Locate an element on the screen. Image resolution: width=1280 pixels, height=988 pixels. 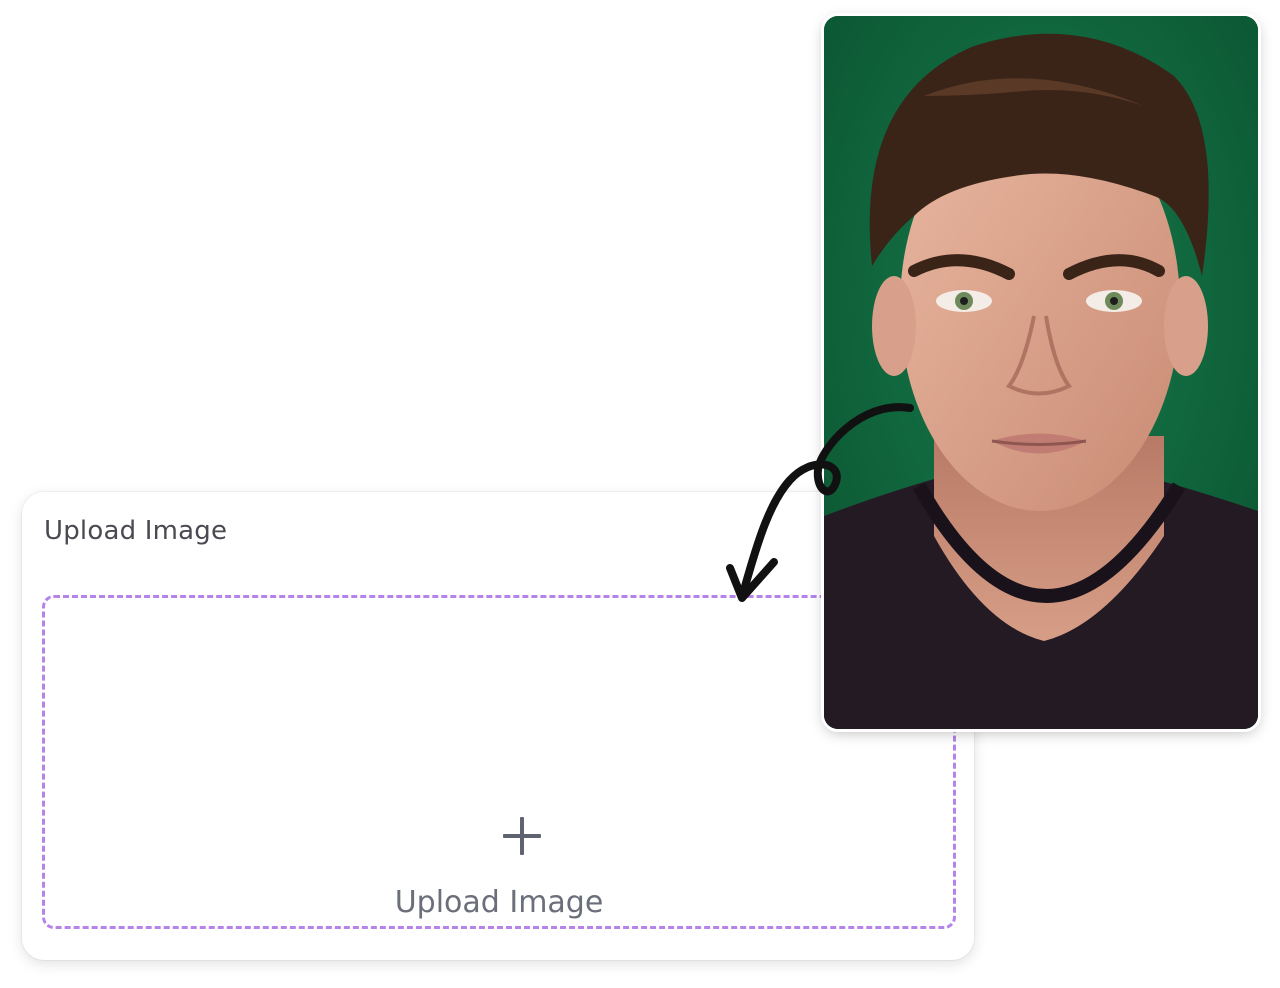
upload-card-title: Upload Image is located at coordinates (136, 531).